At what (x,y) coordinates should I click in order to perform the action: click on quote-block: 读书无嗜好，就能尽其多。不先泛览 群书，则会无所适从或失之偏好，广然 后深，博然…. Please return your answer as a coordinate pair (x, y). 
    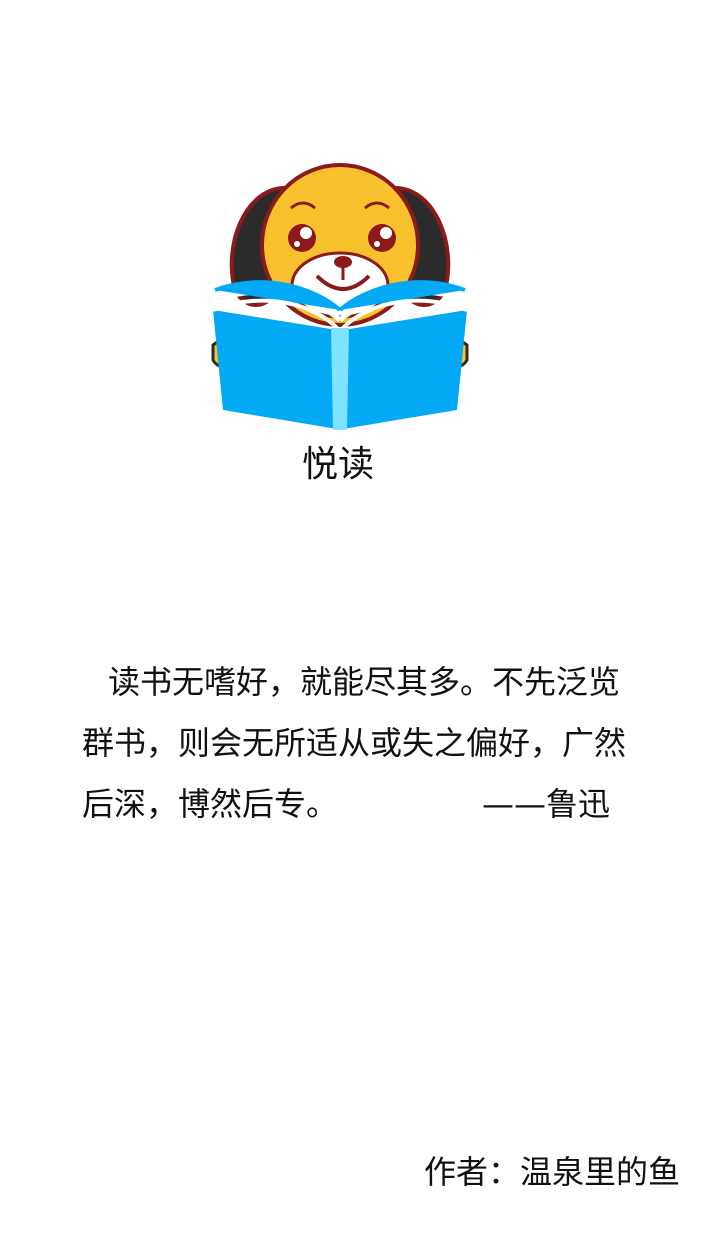
    Looking at the image, I should click on (362, 743).